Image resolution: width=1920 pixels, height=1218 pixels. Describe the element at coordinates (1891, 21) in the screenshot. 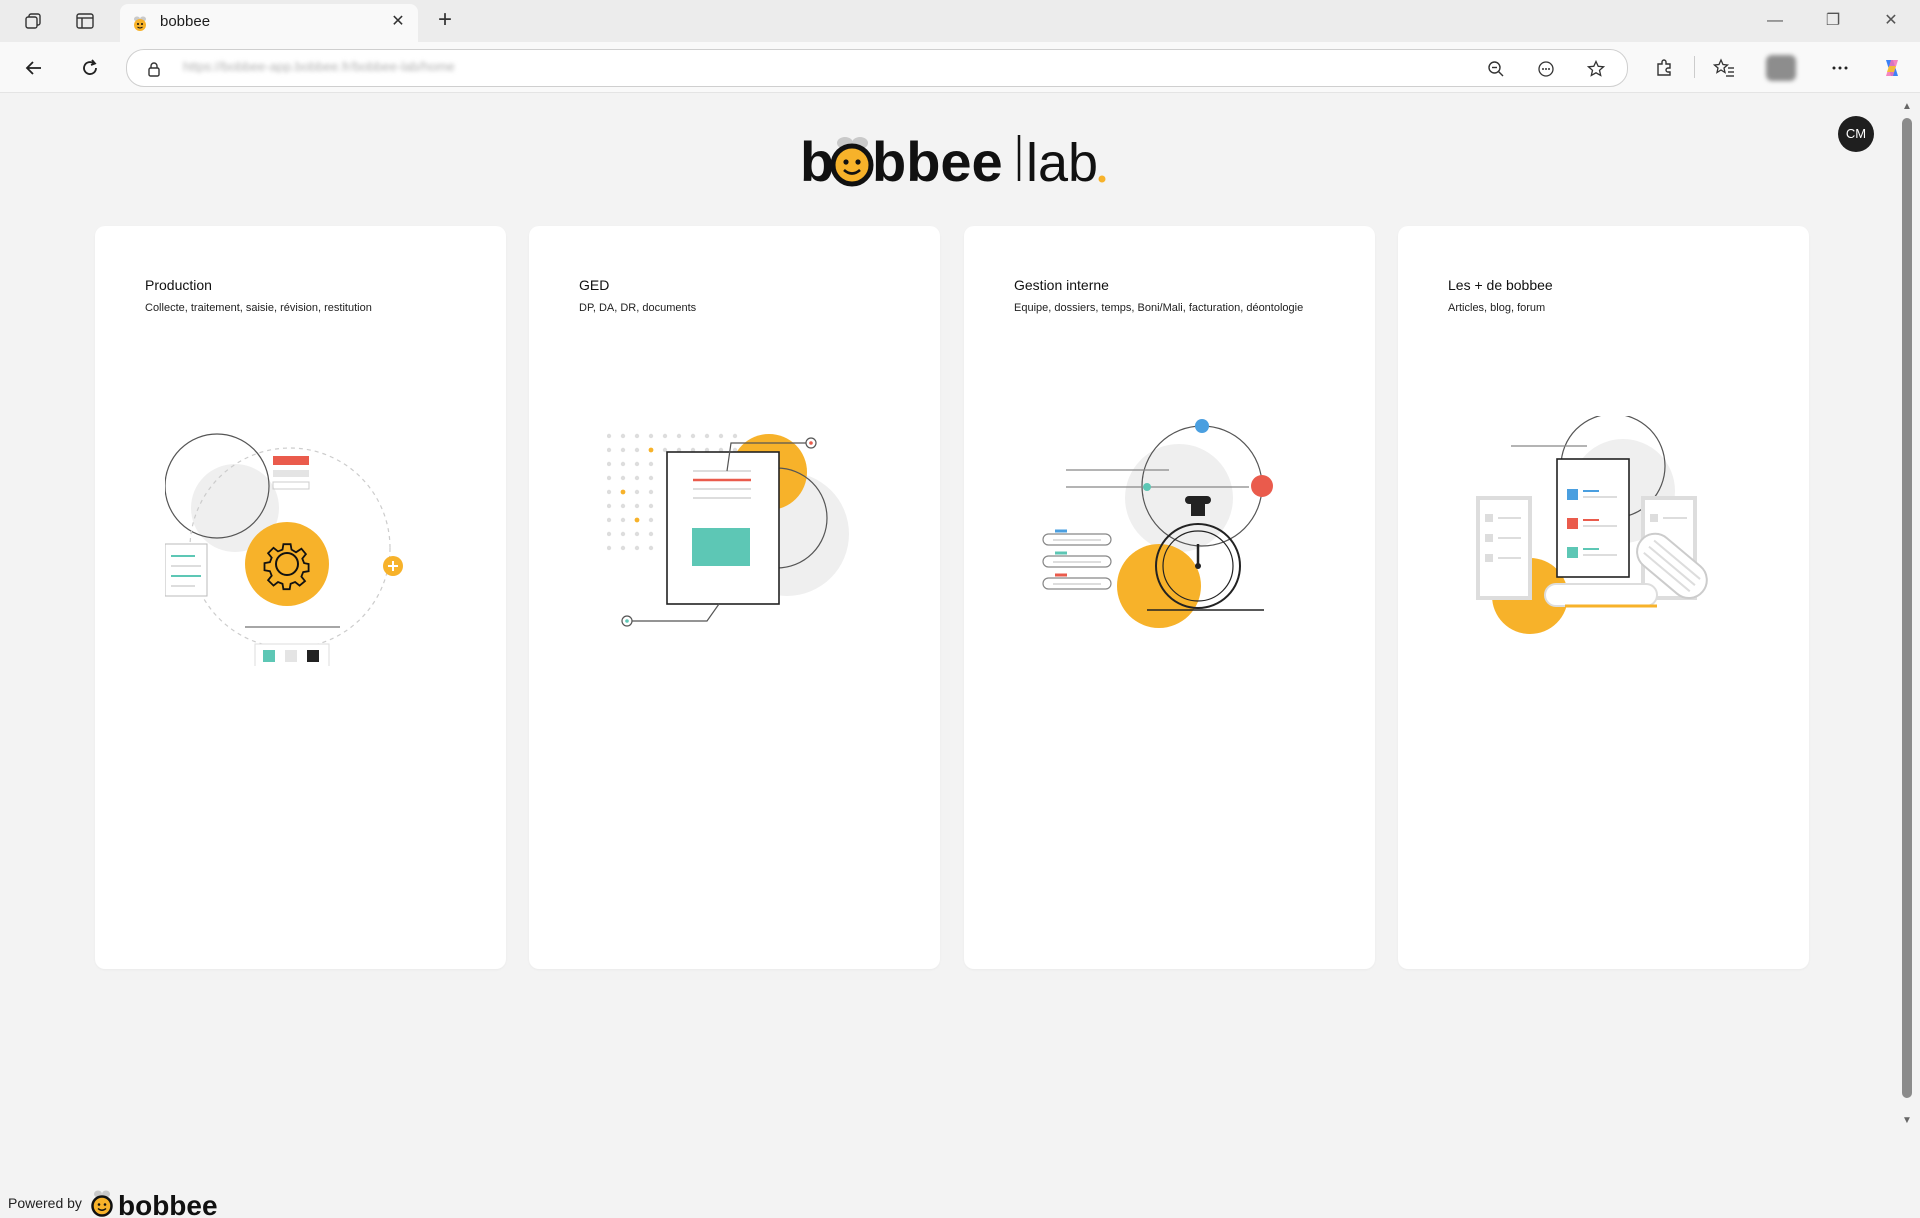

I see `close-window-icon: ✕` at that location.